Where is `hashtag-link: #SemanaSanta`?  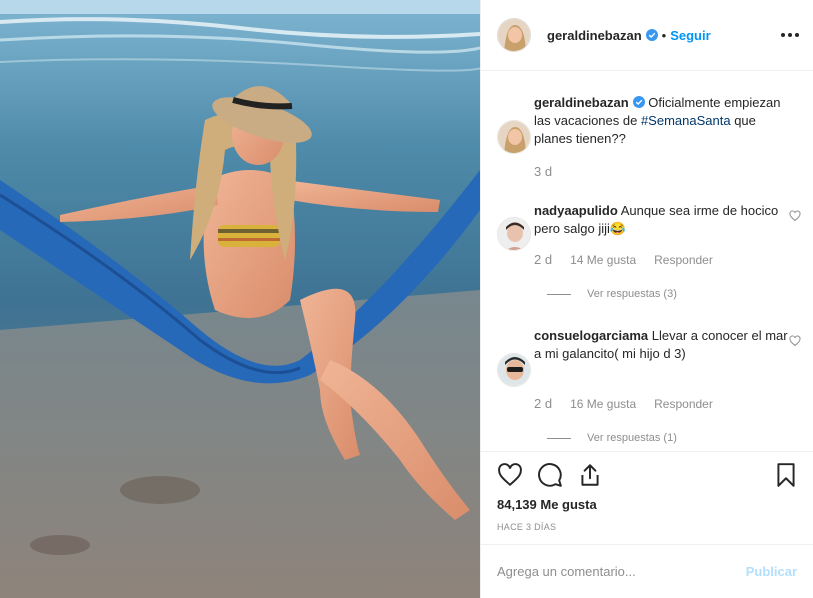 hashtag-link: #SemanaSanta is located at coordinates (686, 120).